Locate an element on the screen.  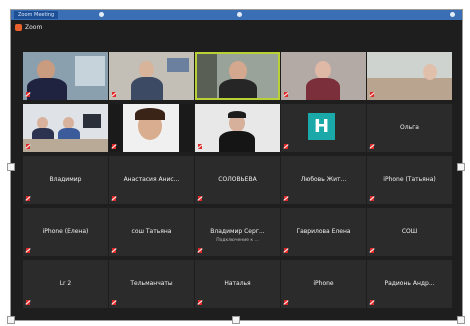
participant-name: Тельманчаты is located at coordinates (151, 283).